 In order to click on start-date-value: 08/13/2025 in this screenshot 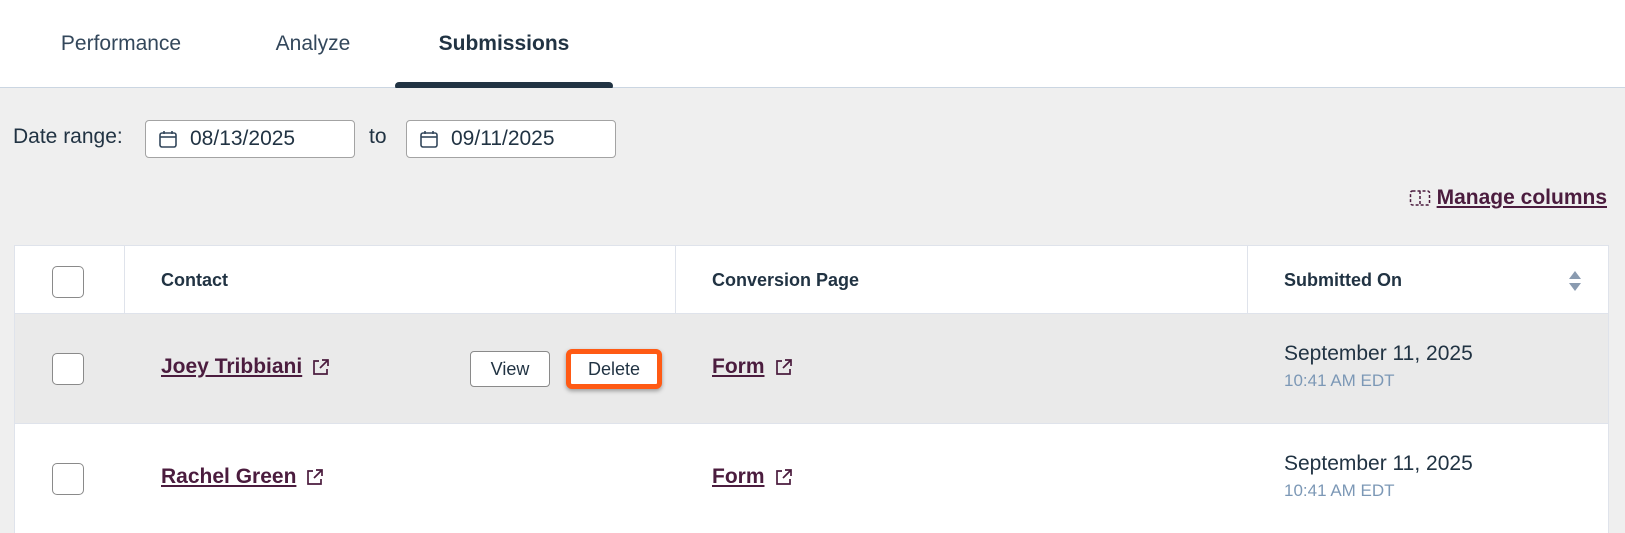, I will do `click(243, 138)`.